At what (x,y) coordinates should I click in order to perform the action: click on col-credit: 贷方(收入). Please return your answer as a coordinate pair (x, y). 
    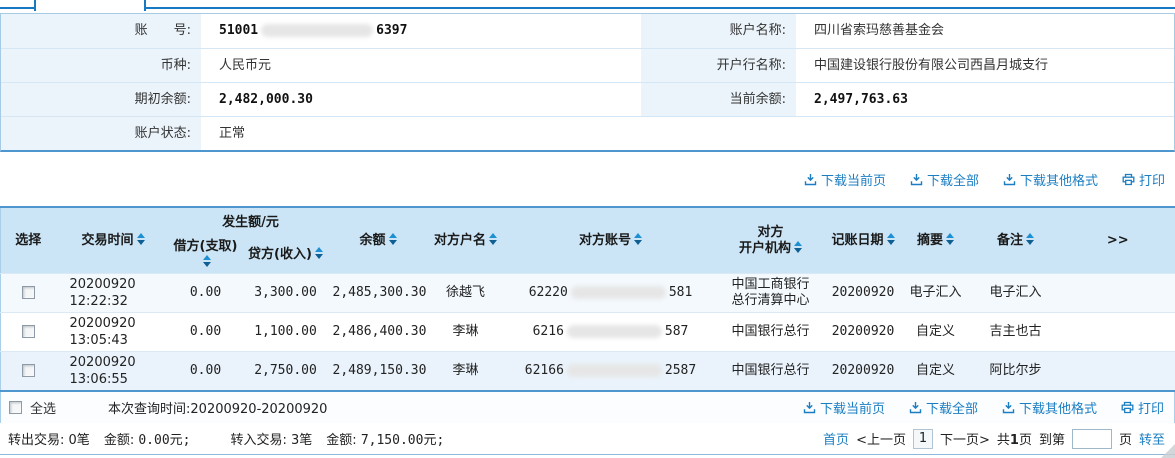
    Looking at the image, I should click on (285, 255).